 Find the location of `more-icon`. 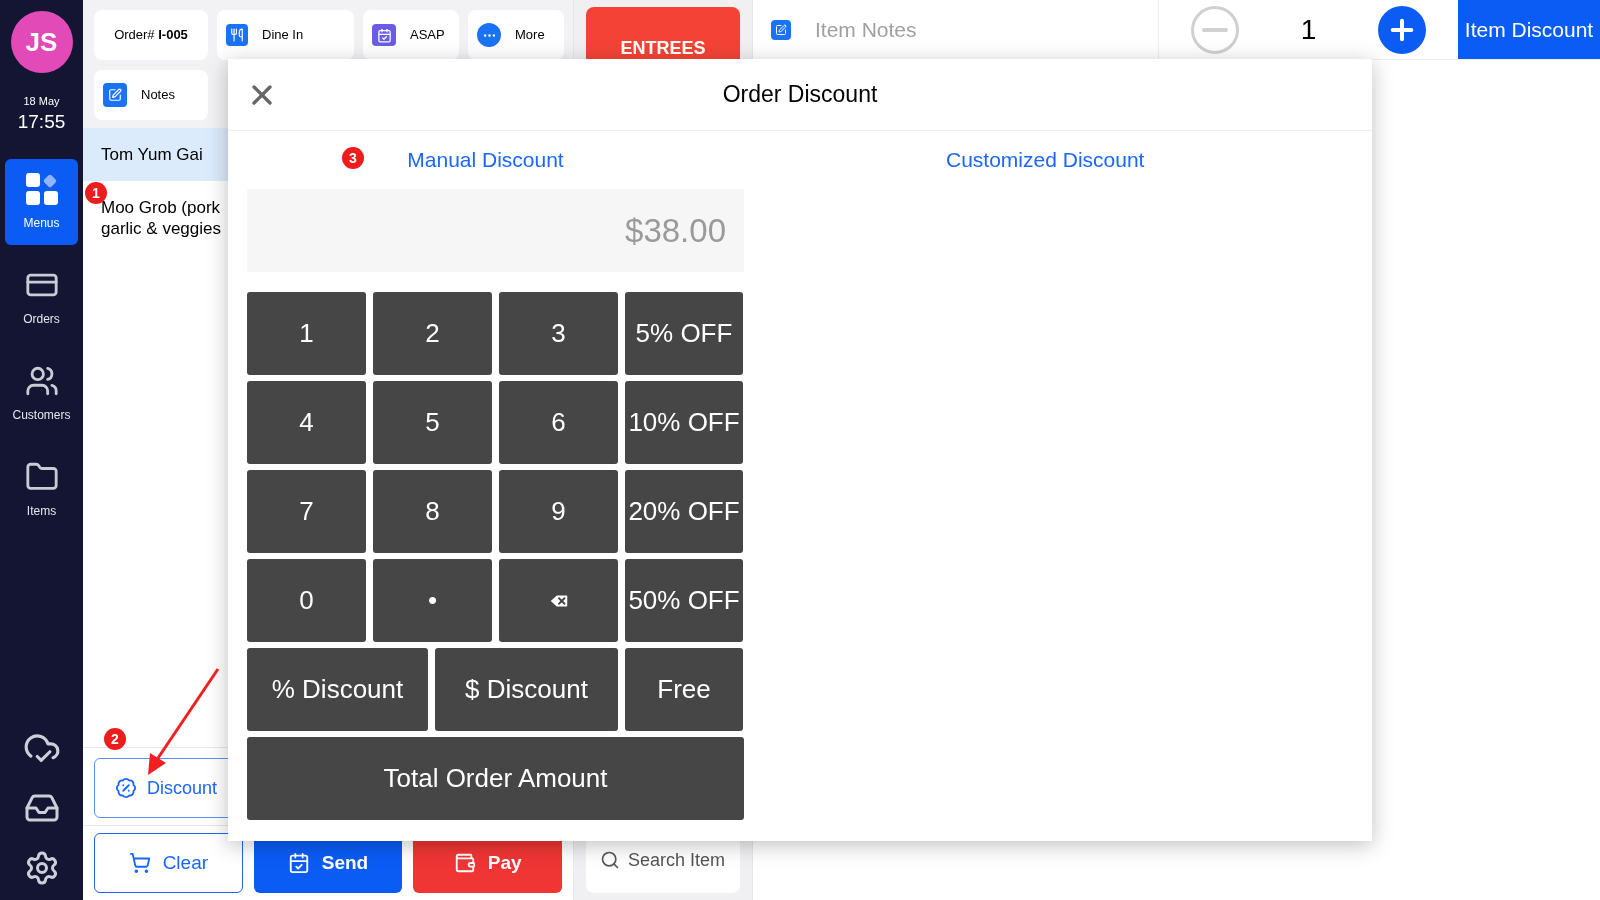

more-icon is located at coordinates (489, 35).